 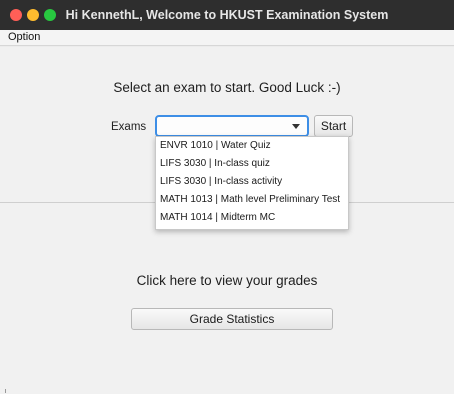 I want to click on grades-prompt: Click here to view your grades, so click(x=227, y=280).